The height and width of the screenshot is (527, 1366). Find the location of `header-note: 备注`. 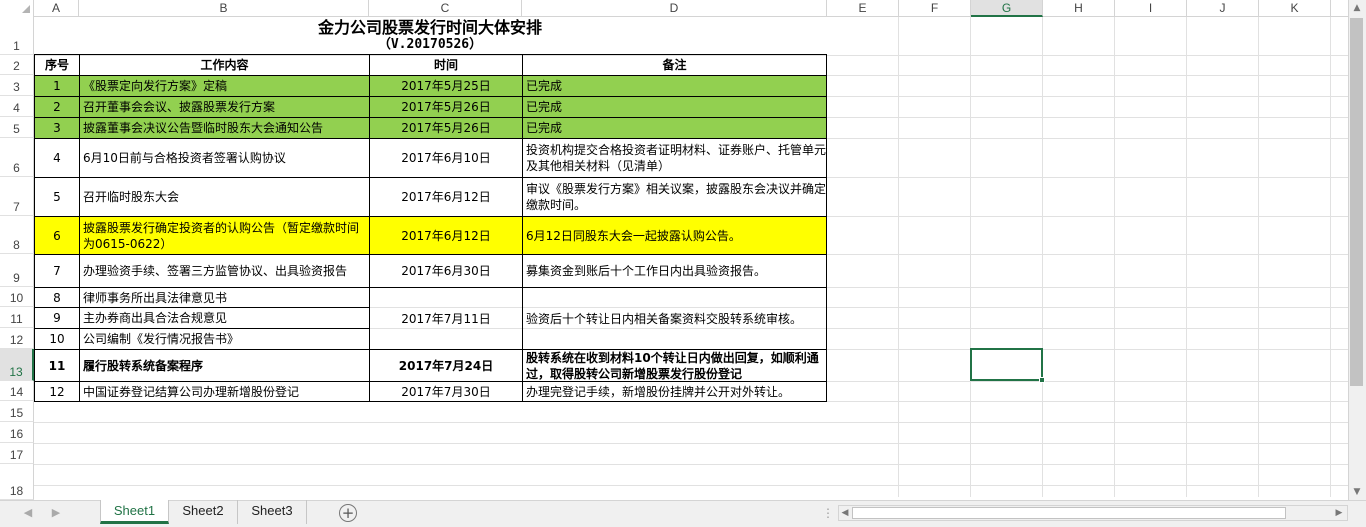

header-note: 备注 is located at coordinates (674, 65).